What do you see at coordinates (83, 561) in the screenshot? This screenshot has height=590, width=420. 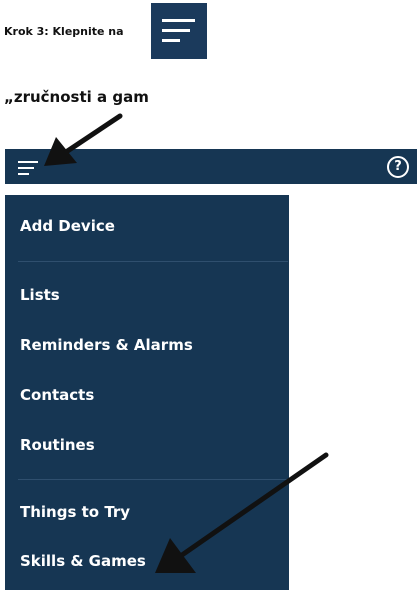 I see `menu-item-skills-games: Skills & Games` at bounding box center [83, 561].